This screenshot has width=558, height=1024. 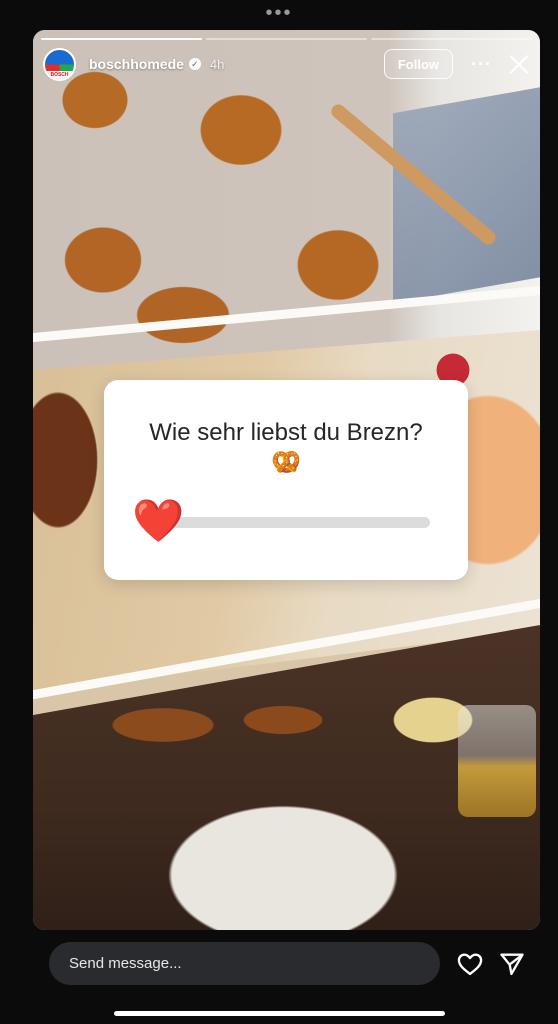 I want to click on story-header: BOSCH boschhomede ✓ 4h Follow ···, so click(x=286, y=64).